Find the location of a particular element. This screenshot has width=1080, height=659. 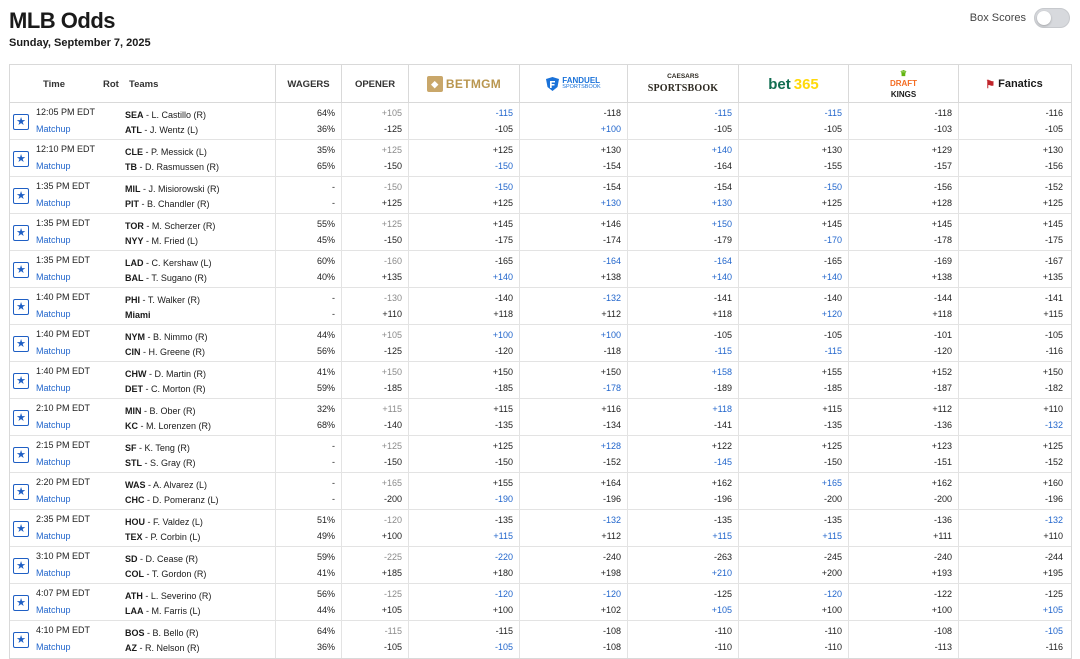

odds-away: -136 is located at coordinates (943, 520).